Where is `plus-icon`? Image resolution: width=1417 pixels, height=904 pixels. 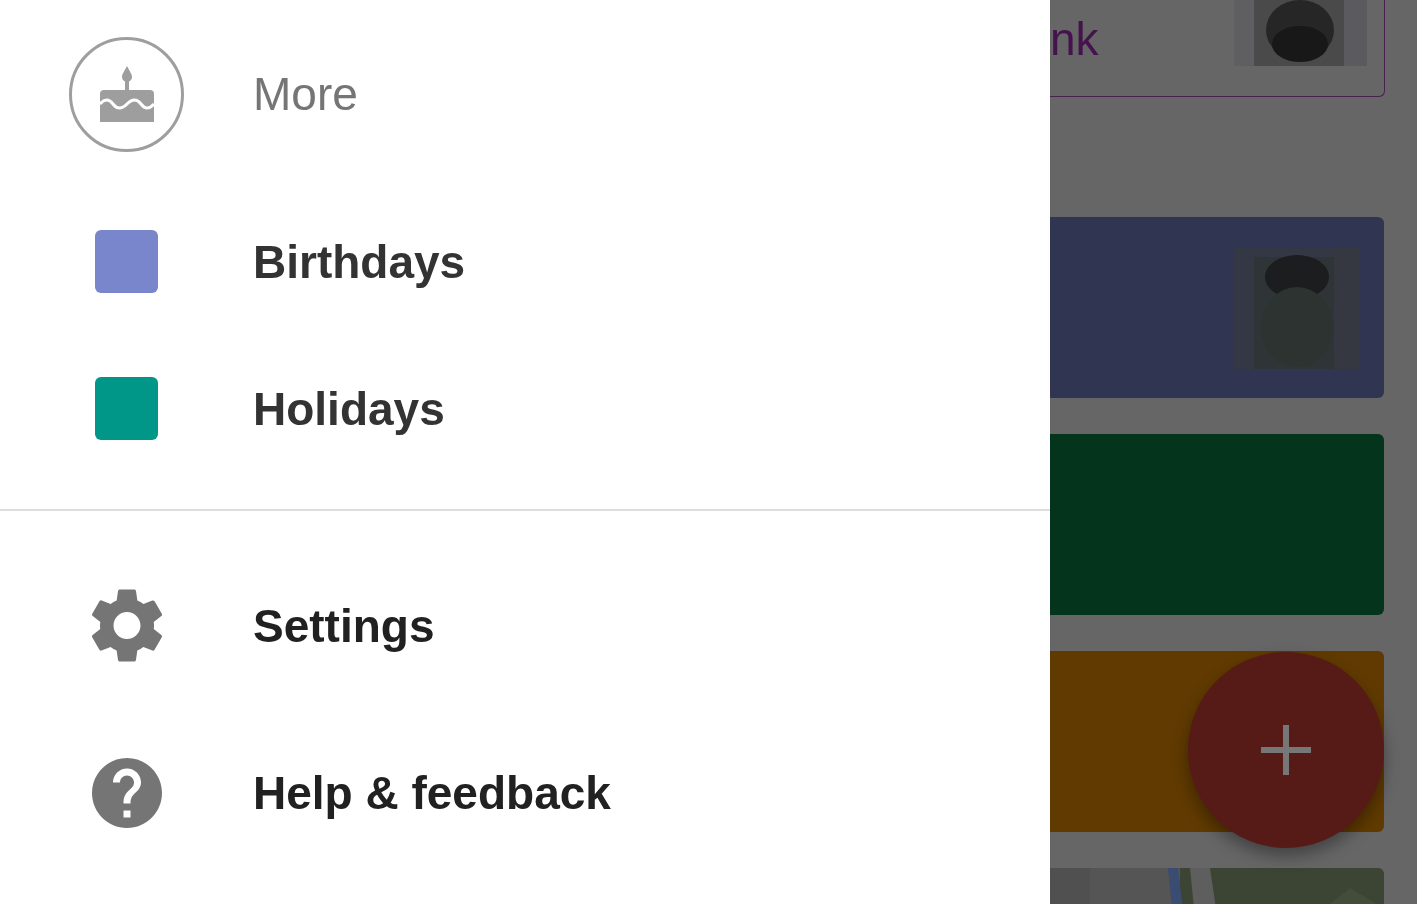 plus-icon is located at coordinates (1286, 750).